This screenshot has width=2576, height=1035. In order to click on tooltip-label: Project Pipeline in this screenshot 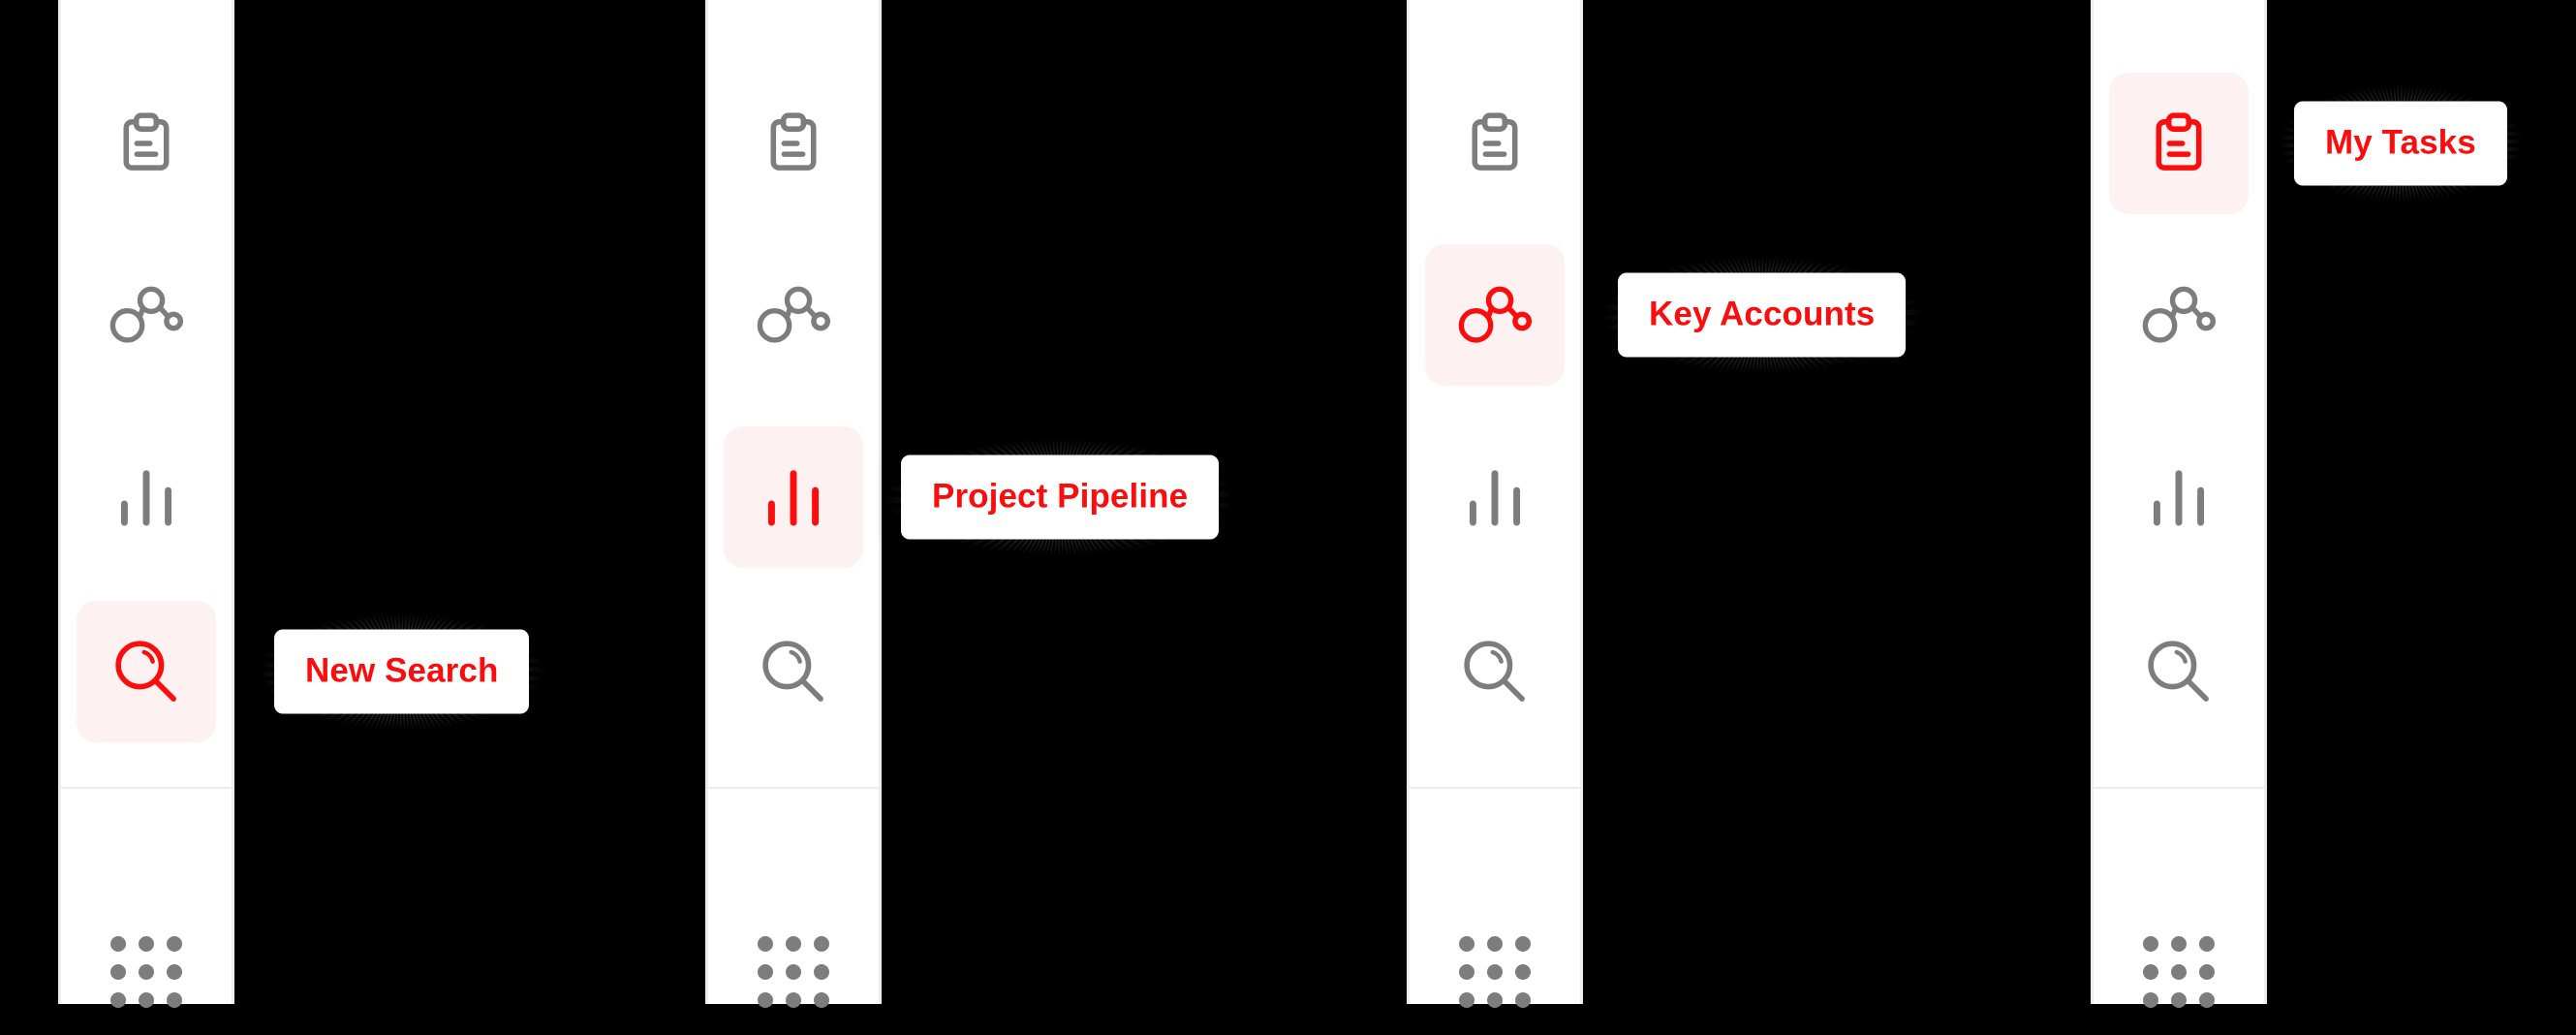, I will do `click(1060, 496)`.